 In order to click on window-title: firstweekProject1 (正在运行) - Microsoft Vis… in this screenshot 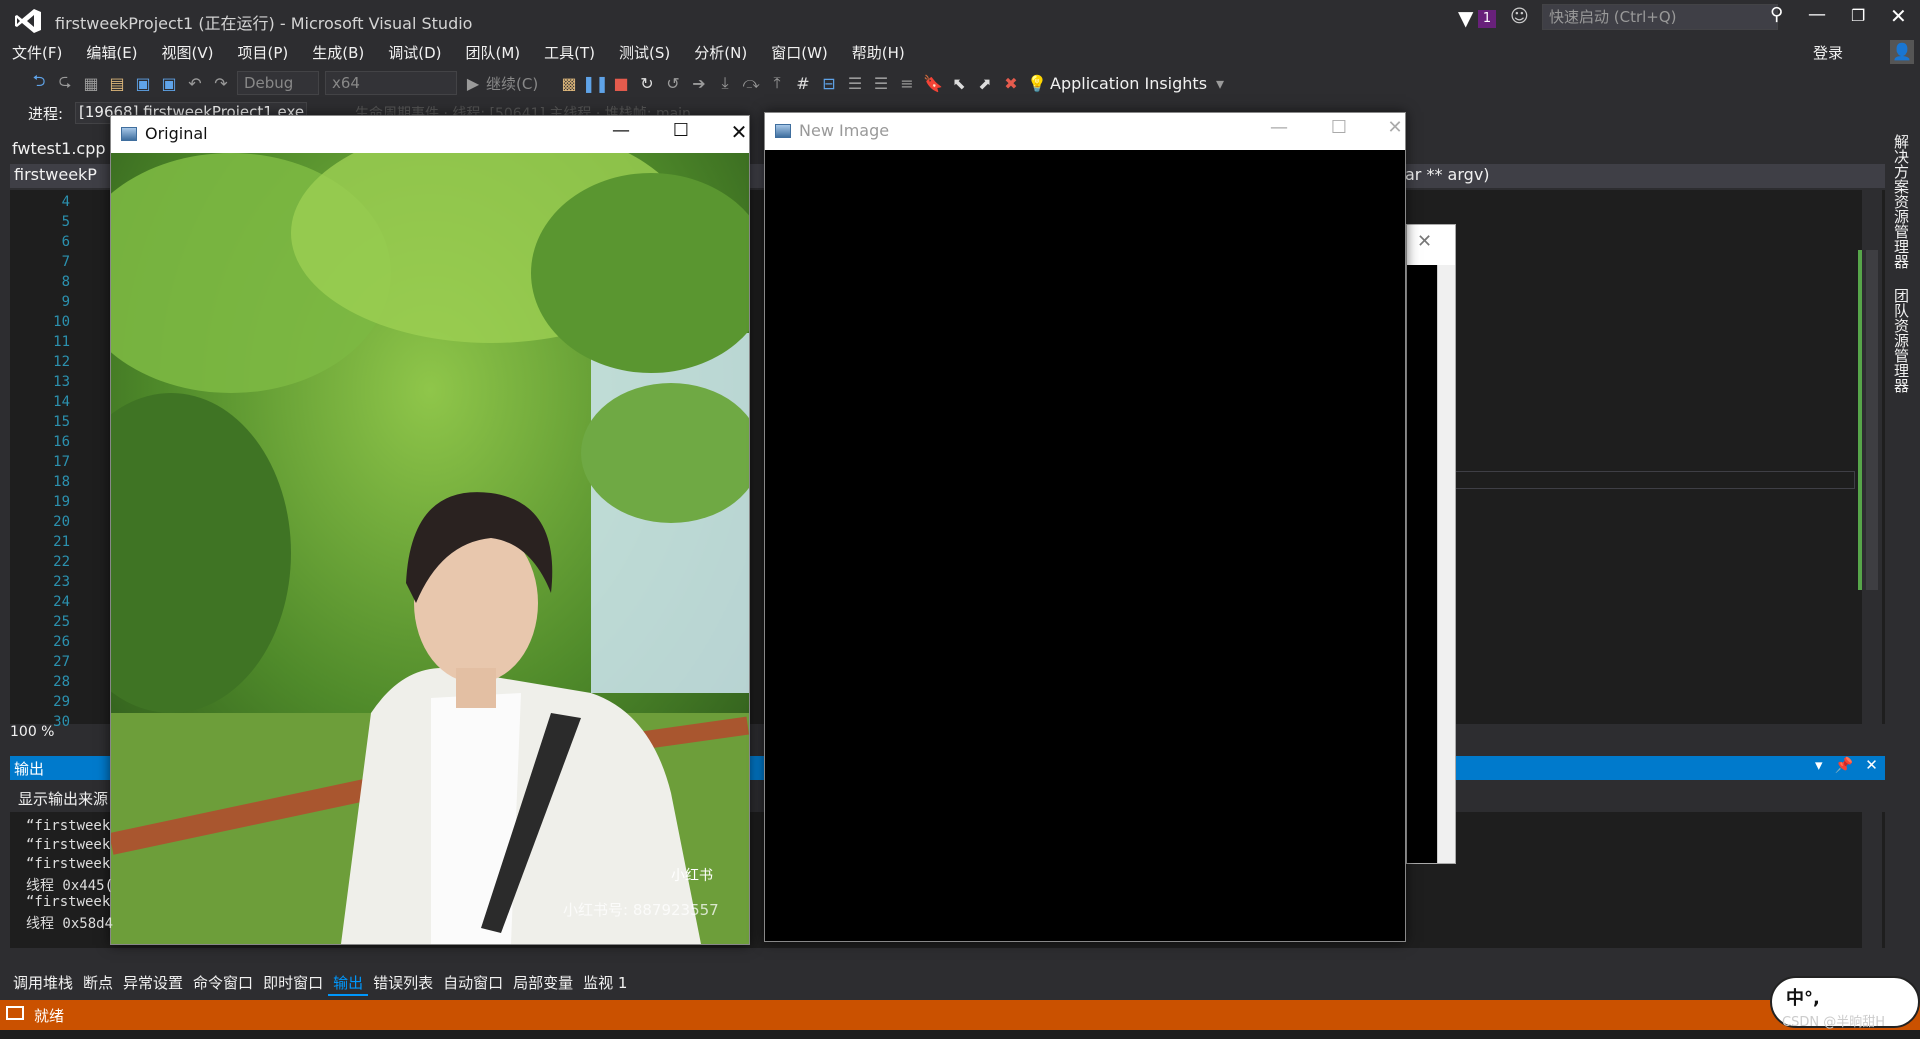, I will do `click(264, 23)`.